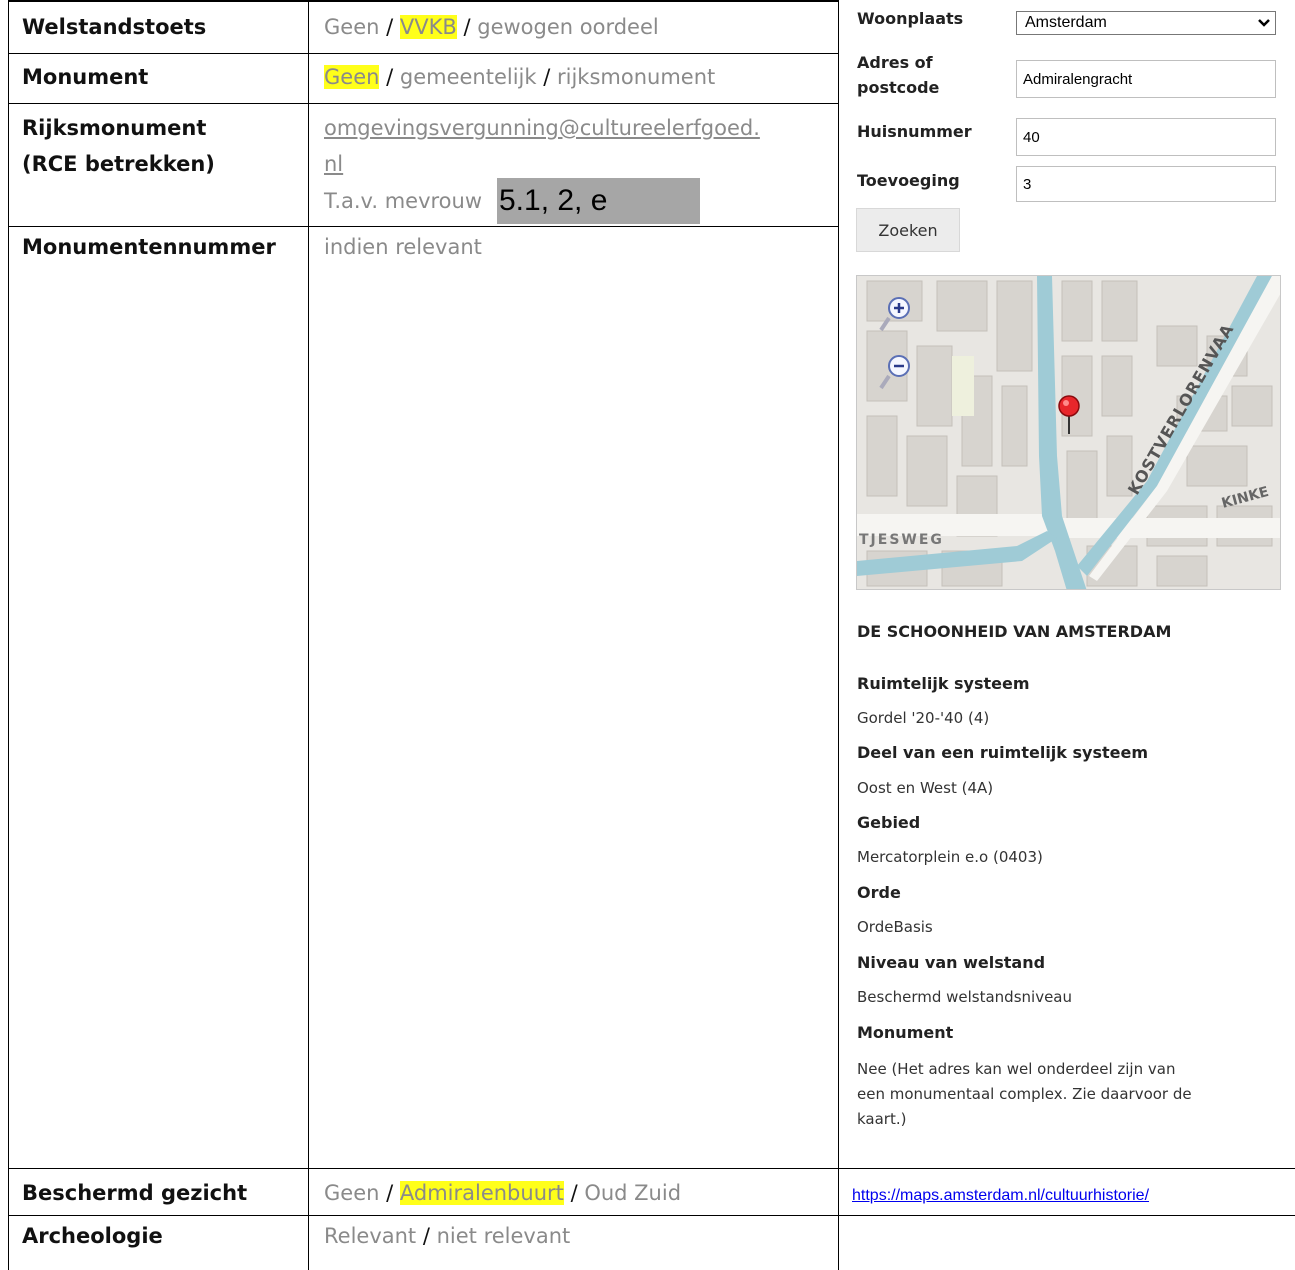 This screenshot has width=1295, height=1270. Describe the element at coordinates (951, 962) in the screenshot. I see `info-heading: Niveau van welstand` at that location.